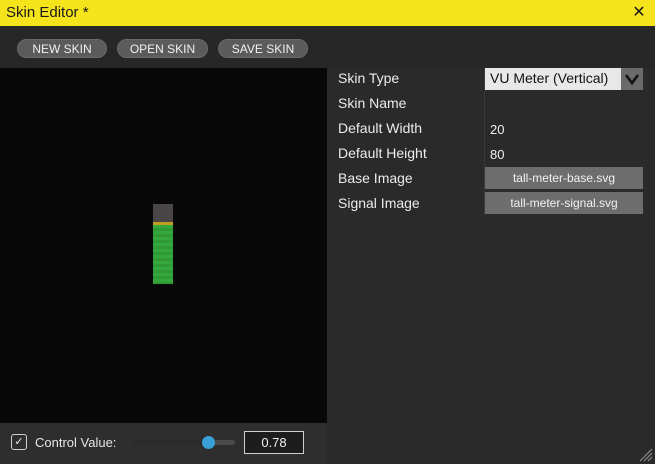 Image resolution: width=655 pixels, height=464 pixels. What do you see at coordinates (162, 48) in the screenshot?
I see `open-skin-button: OPEN SKIN` at bounding box center [162, 48].